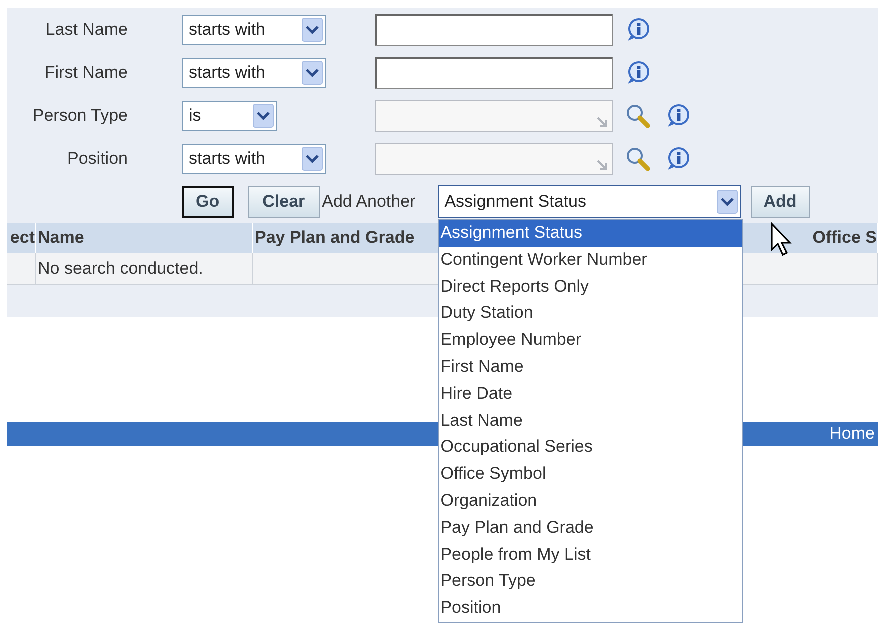 This screenshot has width=878, height=639. What do you see at coordinates (21, 238) in the screenshot?
I see `column-header: ect` at bounding box center [21, 238].